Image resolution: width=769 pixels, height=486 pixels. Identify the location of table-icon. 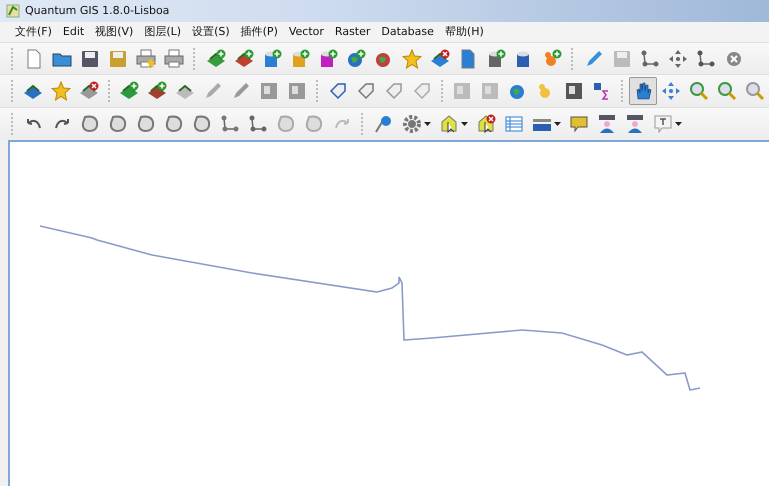
(514, 124).